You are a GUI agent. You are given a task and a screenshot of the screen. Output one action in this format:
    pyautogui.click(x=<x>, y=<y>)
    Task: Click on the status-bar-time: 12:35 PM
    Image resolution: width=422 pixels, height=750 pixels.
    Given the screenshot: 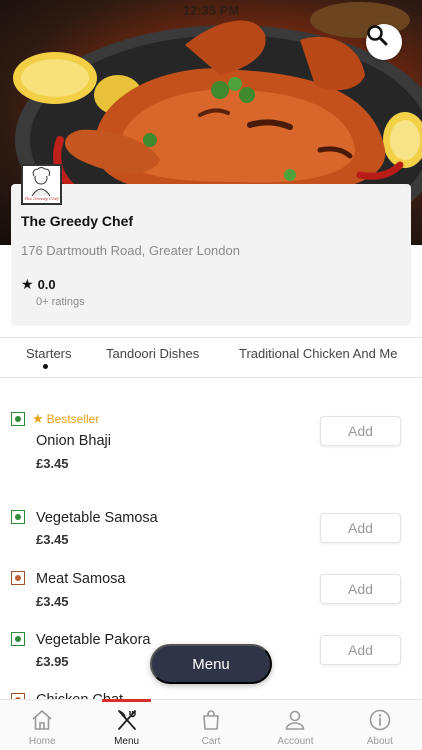 What is the action you would take?
    pyautogui.click(x=211, y=10)
    